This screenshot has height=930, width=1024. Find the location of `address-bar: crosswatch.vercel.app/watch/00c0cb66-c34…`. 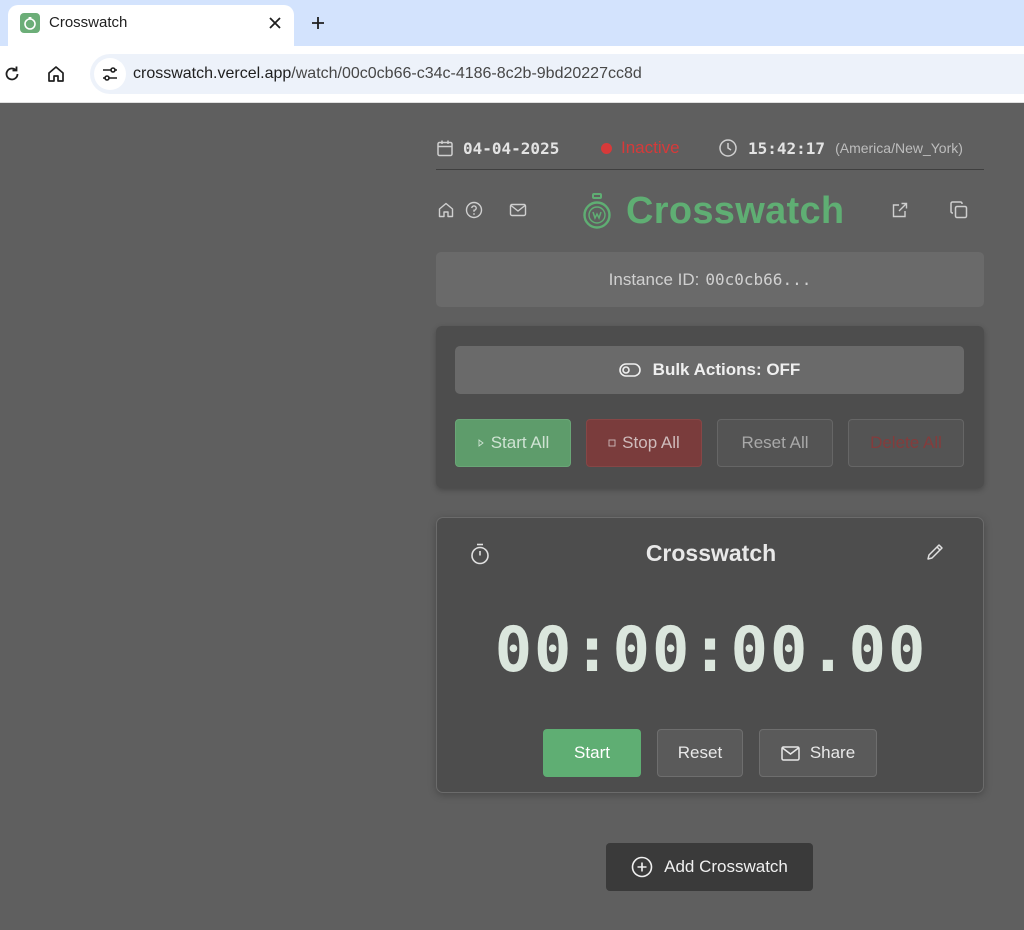

address-bar: crosswatch.vercel.app/watch/00c0cb66-c34… is located at coordinates (557, 74).